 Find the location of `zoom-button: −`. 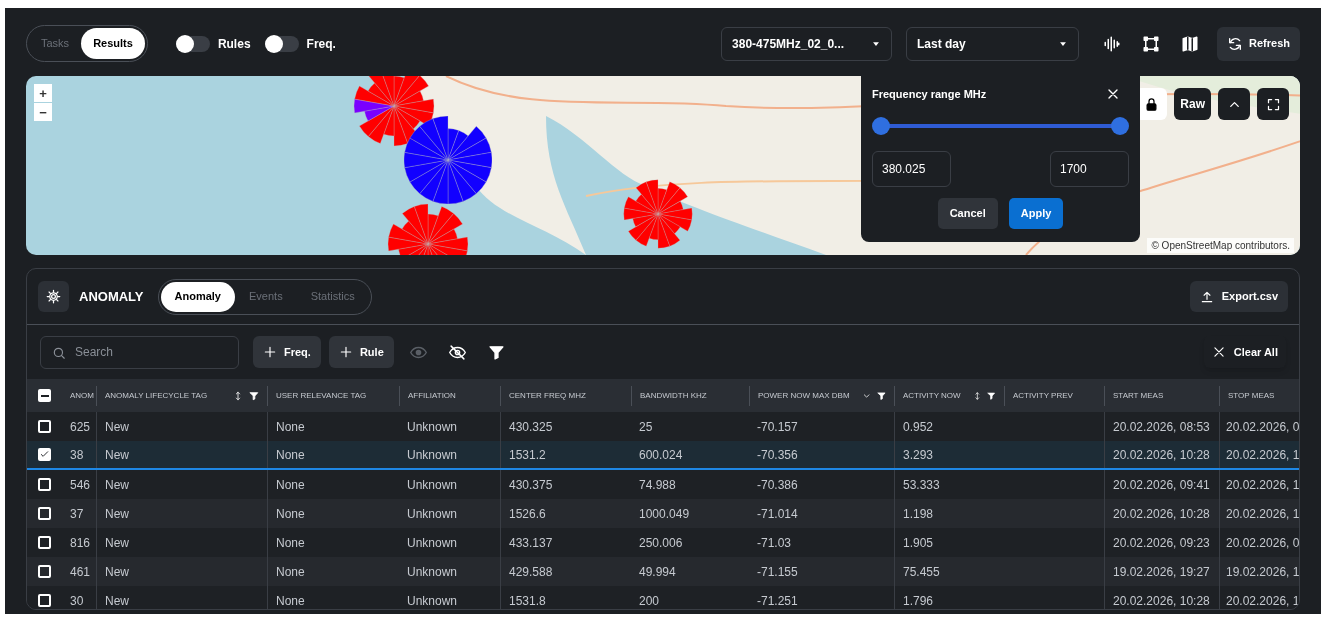

zoom-button: − is located at coordinates (43, 112).